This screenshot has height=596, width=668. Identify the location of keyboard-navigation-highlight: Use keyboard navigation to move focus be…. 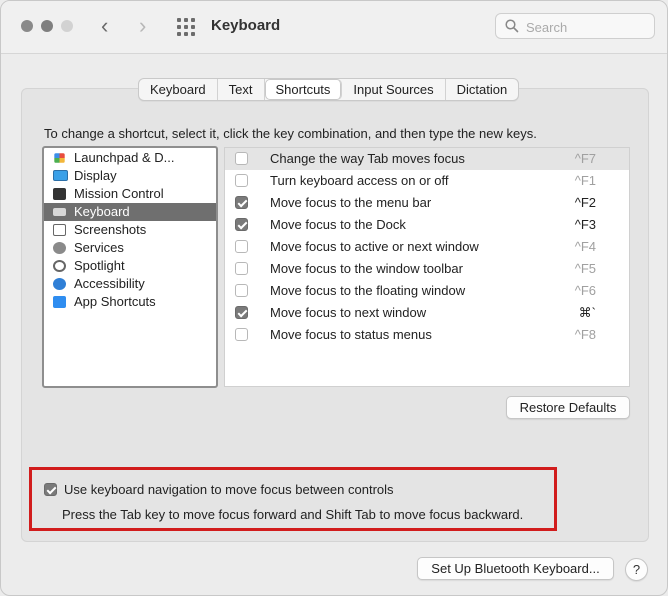
(293, 499).